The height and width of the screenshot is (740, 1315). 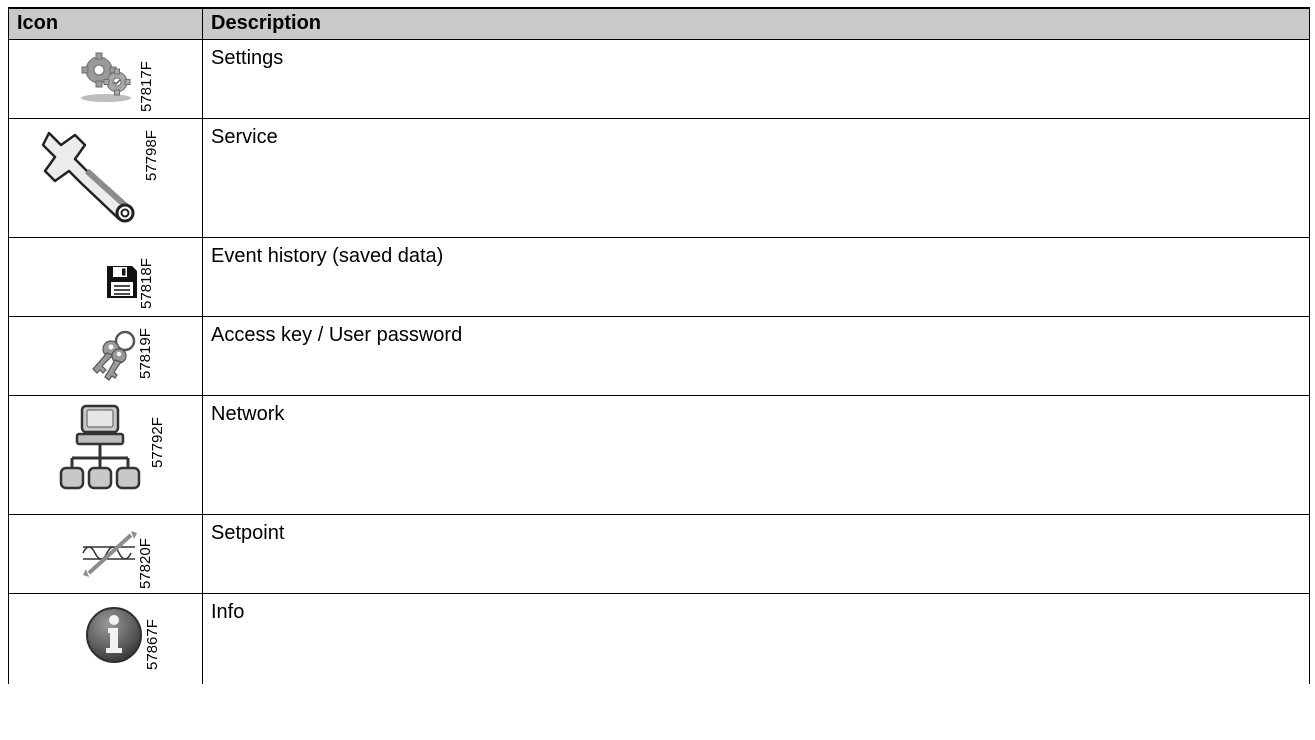 What do you see at coordinates (122, 282) in the screenshot?
I see `floppy-disk-icon` at bounding box center [122, 282].